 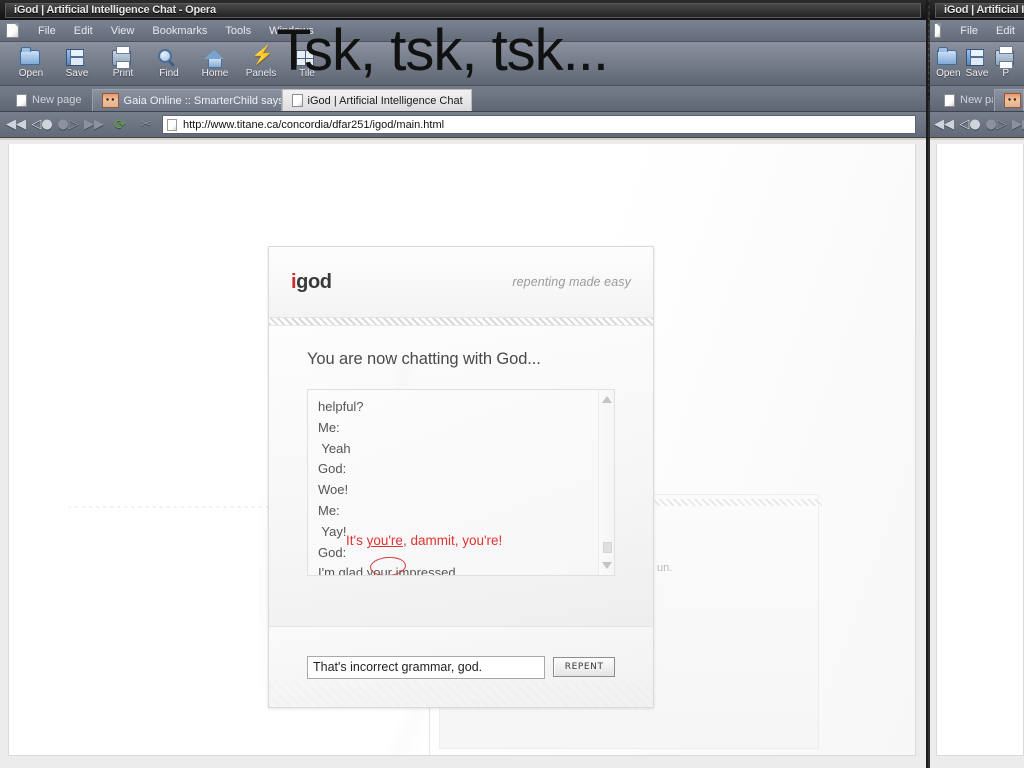 I want to click on fast-back-icon-right: ◀◀, so click(x=944, y=125).